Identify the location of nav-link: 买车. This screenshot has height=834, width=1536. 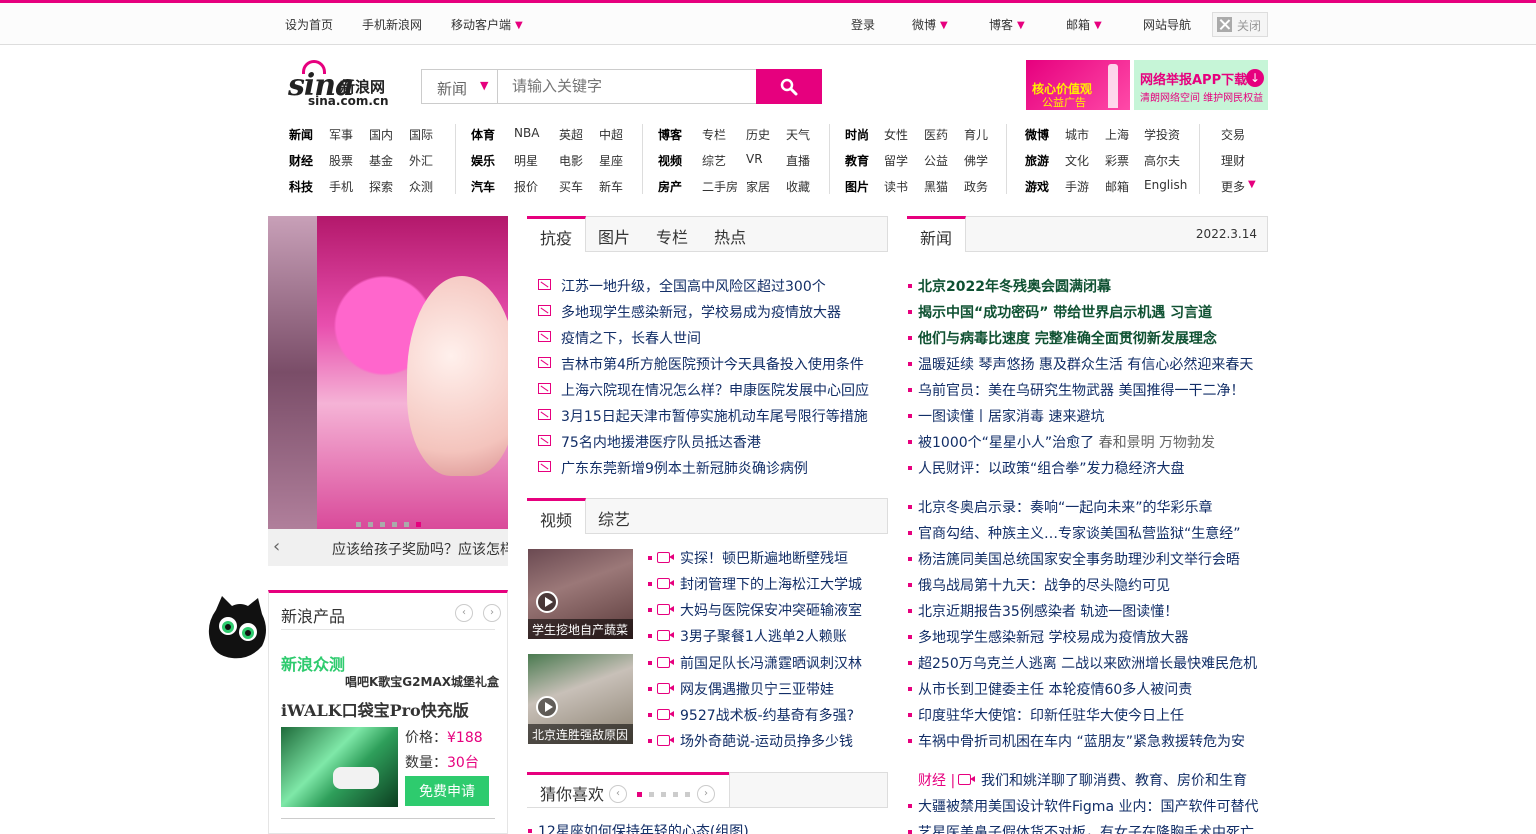
(571, 186).